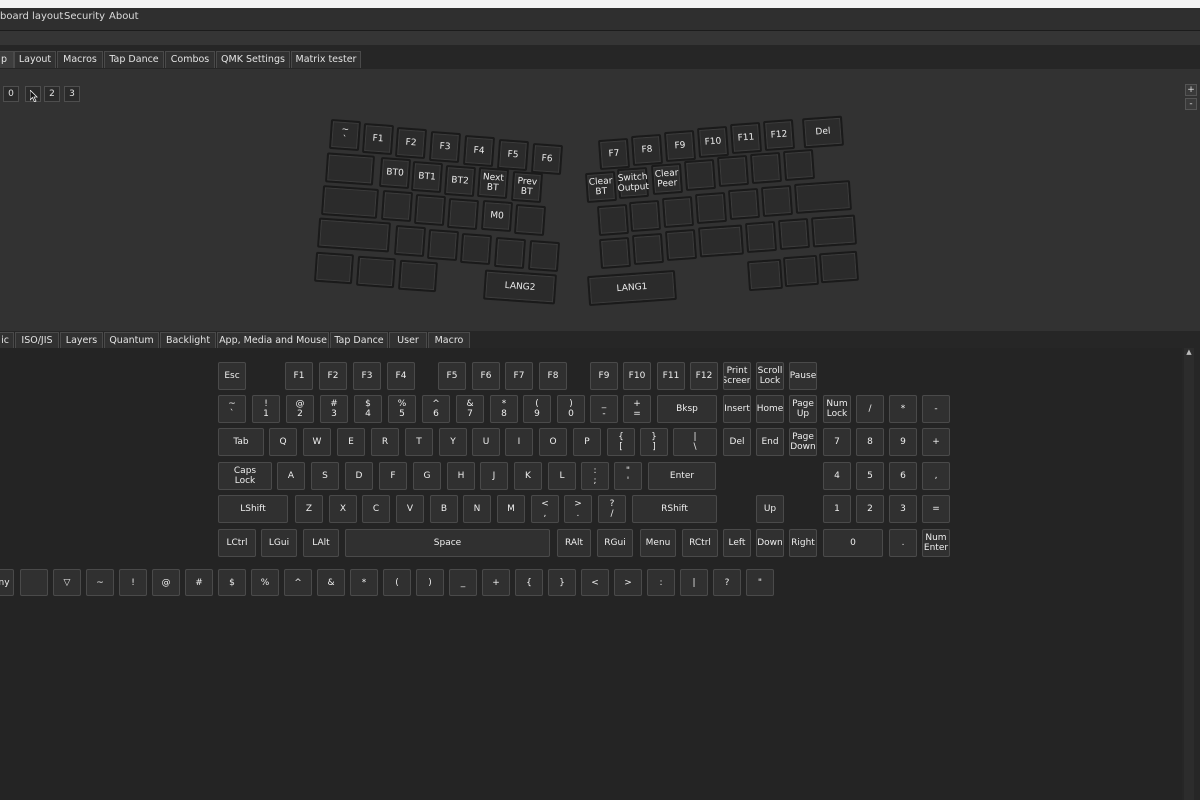 The width and height of the screenshot is (1200, 800). I want to click on keycode-button: W, so click(317, 442).